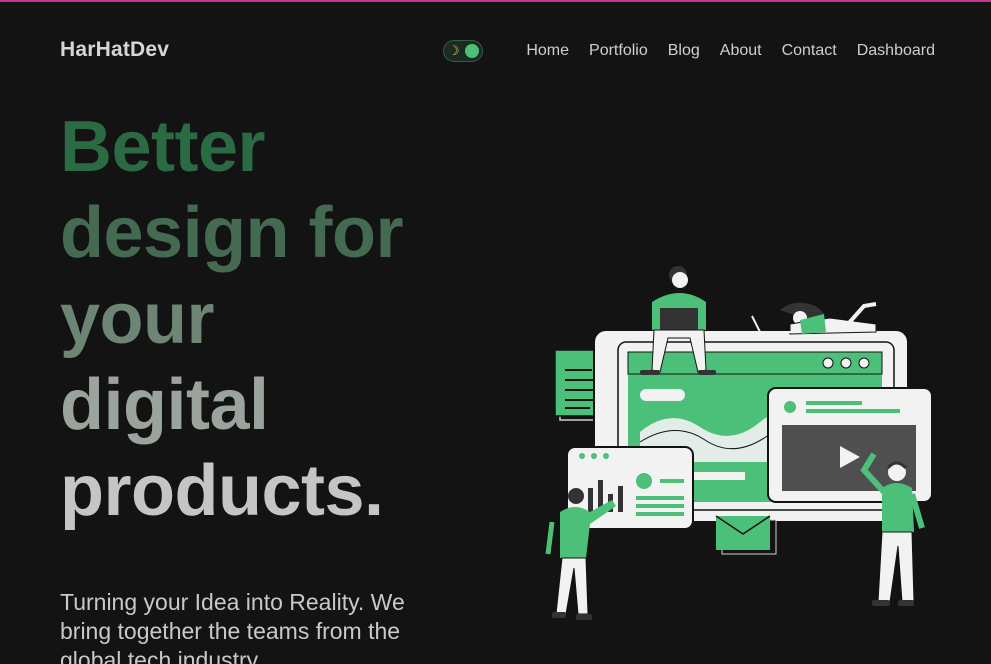  What do you see at coordinates (163, 147) in the screenshot?
I see `headline-line-1: Better` at bounding box center [163, 147].